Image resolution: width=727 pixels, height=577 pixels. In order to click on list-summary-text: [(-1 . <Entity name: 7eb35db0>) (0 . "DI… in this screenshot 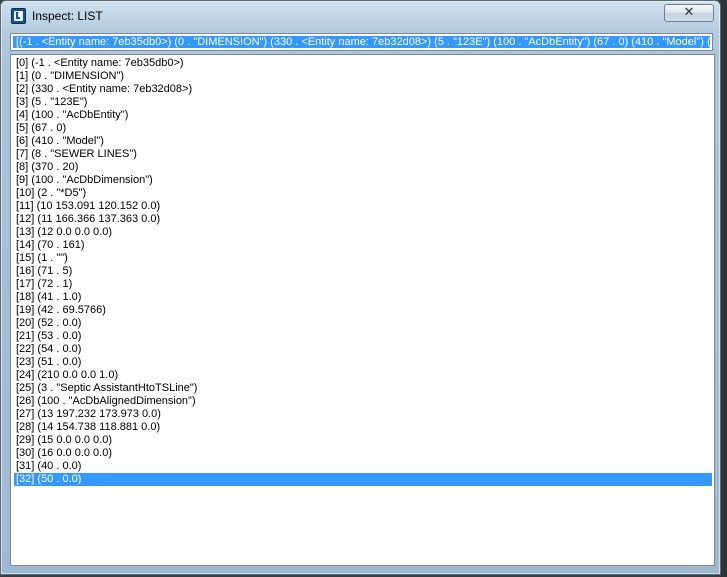, I will do `click(361, 42)`.